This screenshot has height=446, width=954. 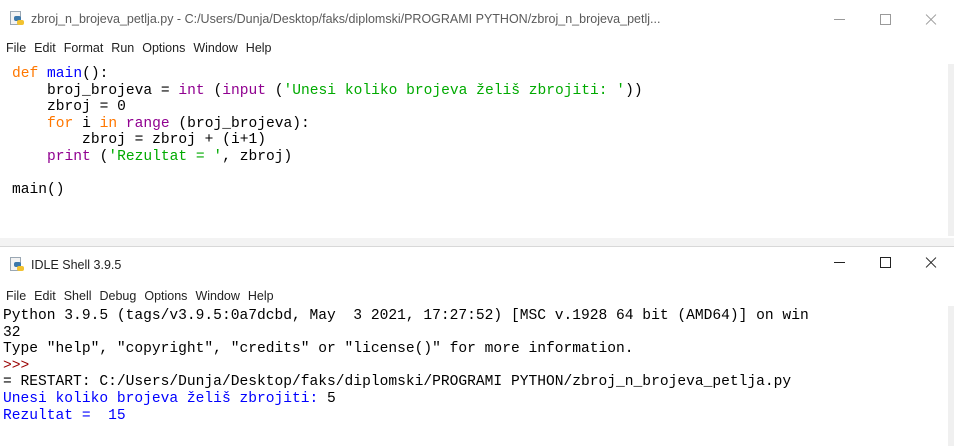 I want to click on code-token: print, so click(x=69, y=156).